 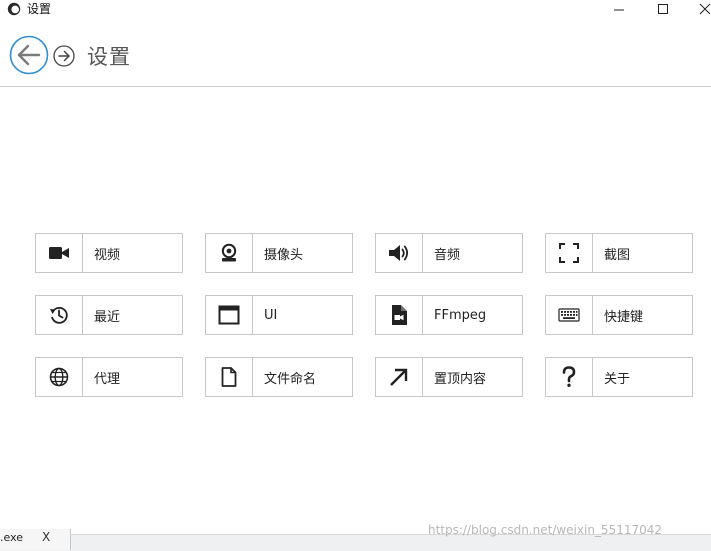 I want to click on maximize-button, so click(x=663, y=9).